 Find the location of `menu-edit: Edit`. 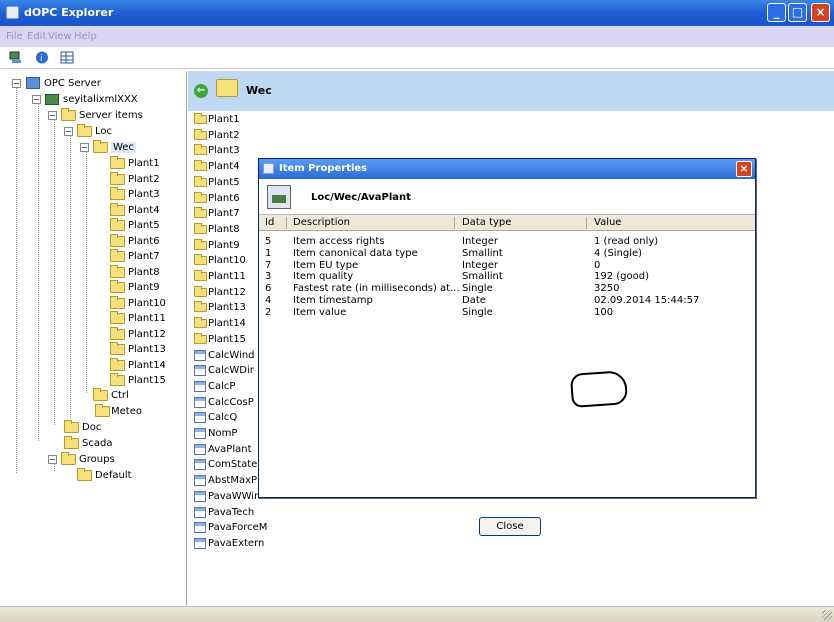

menu-edit: Edit is located at coordinates (36, 36).